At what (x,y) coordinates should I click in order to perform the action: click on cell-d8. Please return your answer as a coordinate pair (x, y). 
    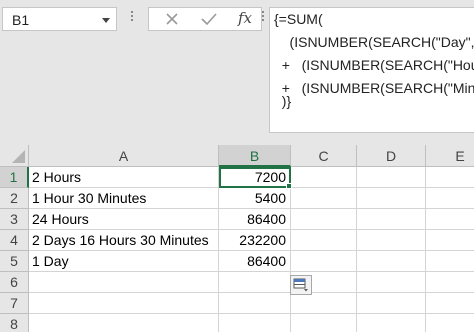
    Looking at the image, I should click on (391, 323).